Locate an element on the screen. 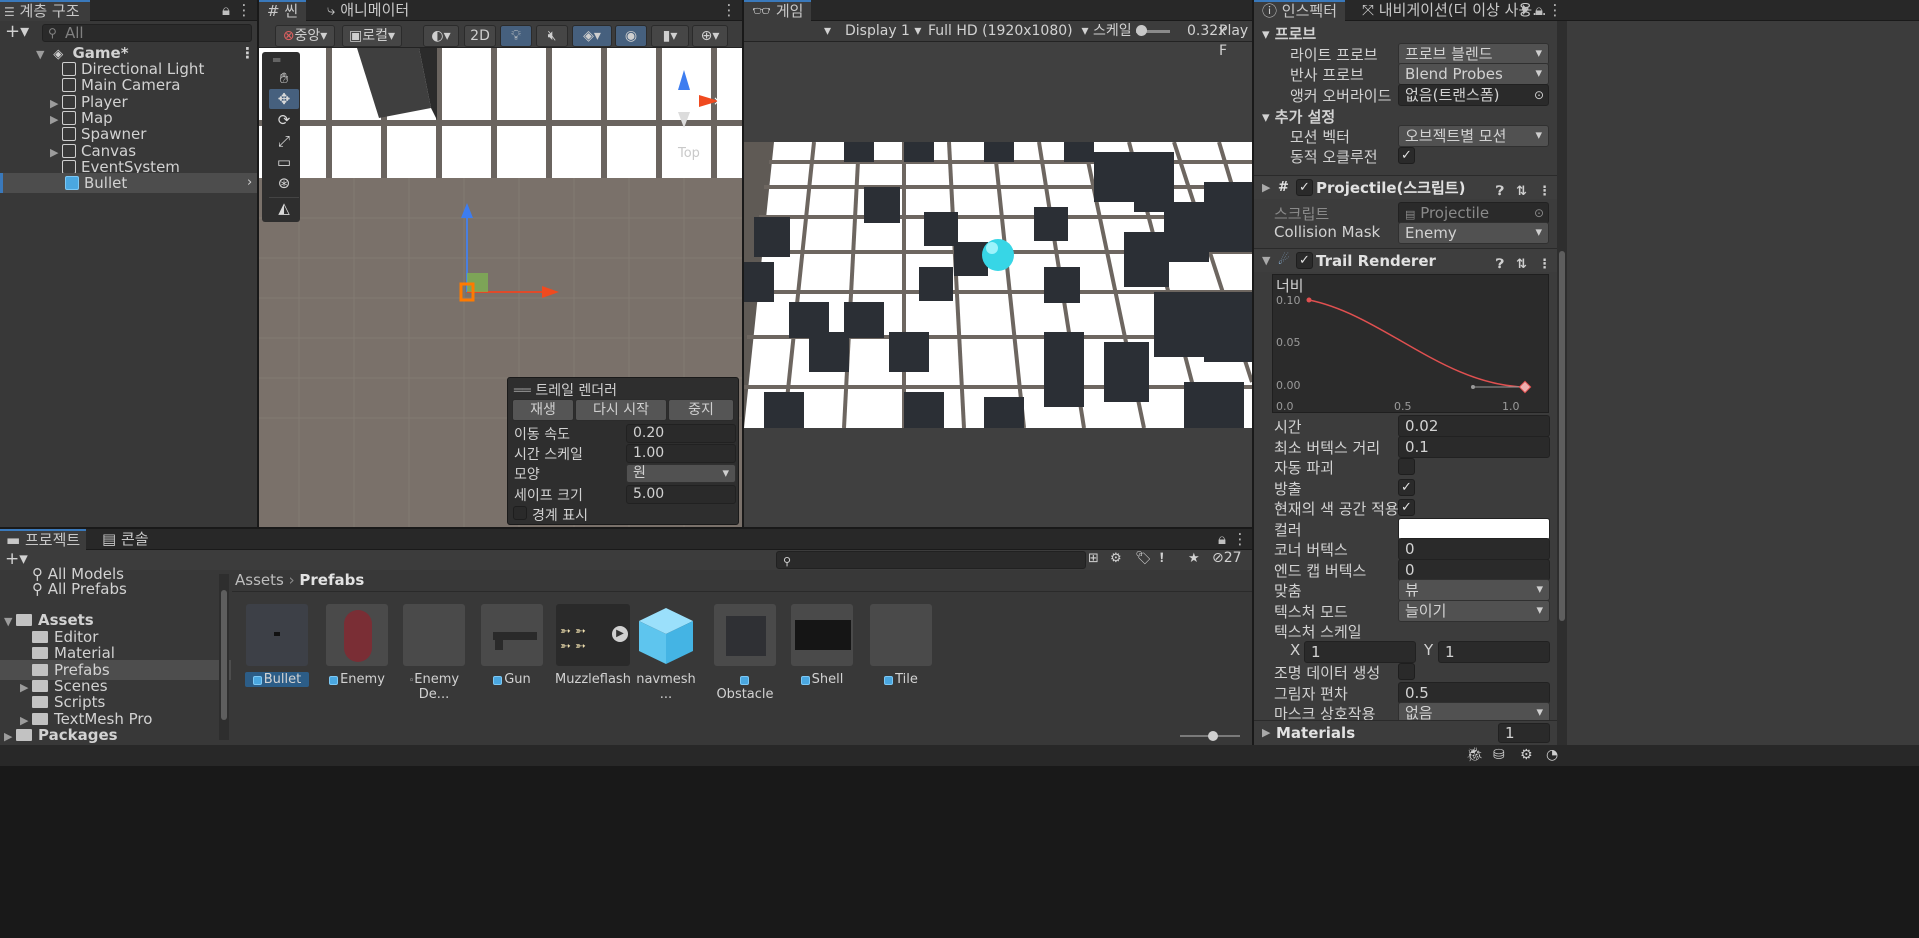 The height and width of the screenshot is (938, 1919). trail-field-input: 0.5 is located at coordinates (1474, 692).